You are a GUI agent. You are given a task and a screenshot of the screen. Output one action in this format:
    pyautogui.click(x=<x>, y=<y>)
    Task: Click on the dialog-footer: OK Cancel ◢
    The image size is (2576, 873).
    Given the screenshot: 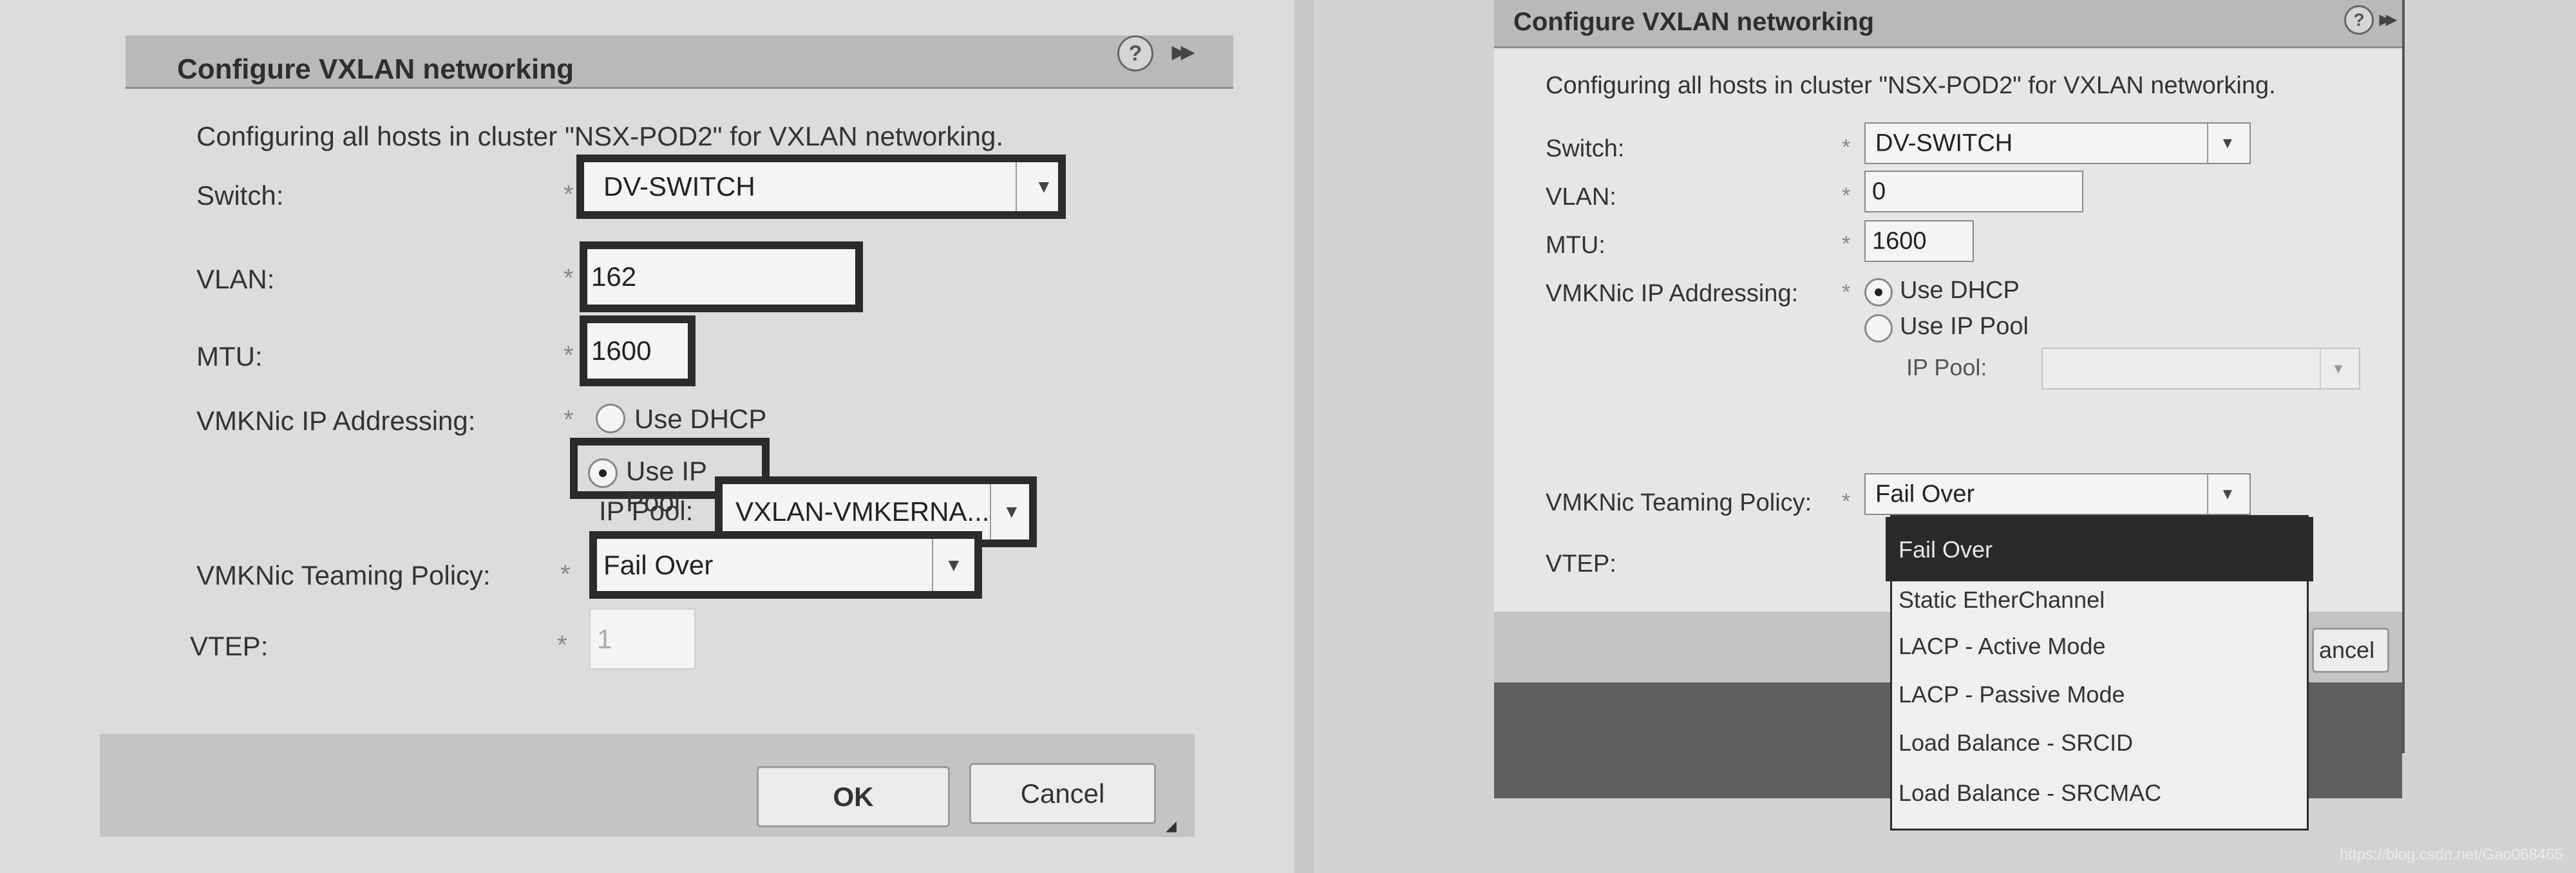 What is the action you would take?
    pyautogui.click(x=647, y=785)
    